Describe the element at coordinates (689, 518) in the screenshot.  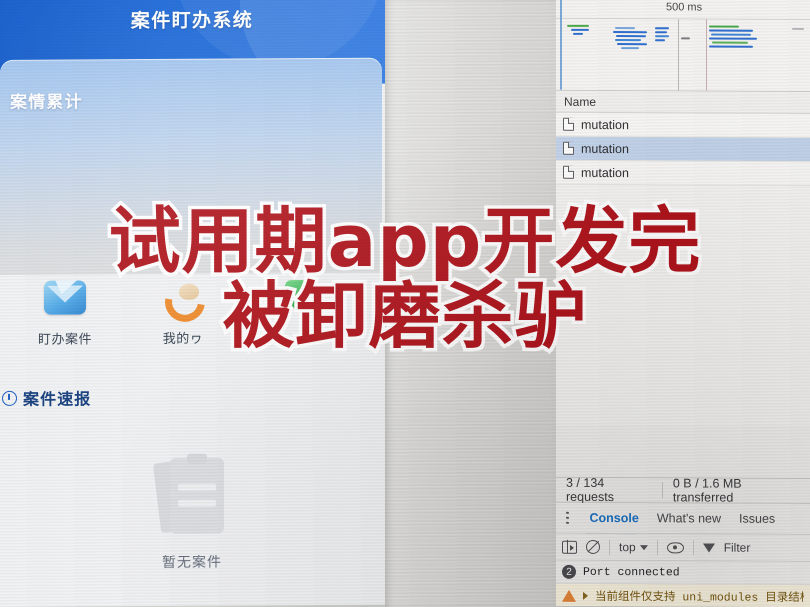
I see `tab-whats-new: What's new` at that location.